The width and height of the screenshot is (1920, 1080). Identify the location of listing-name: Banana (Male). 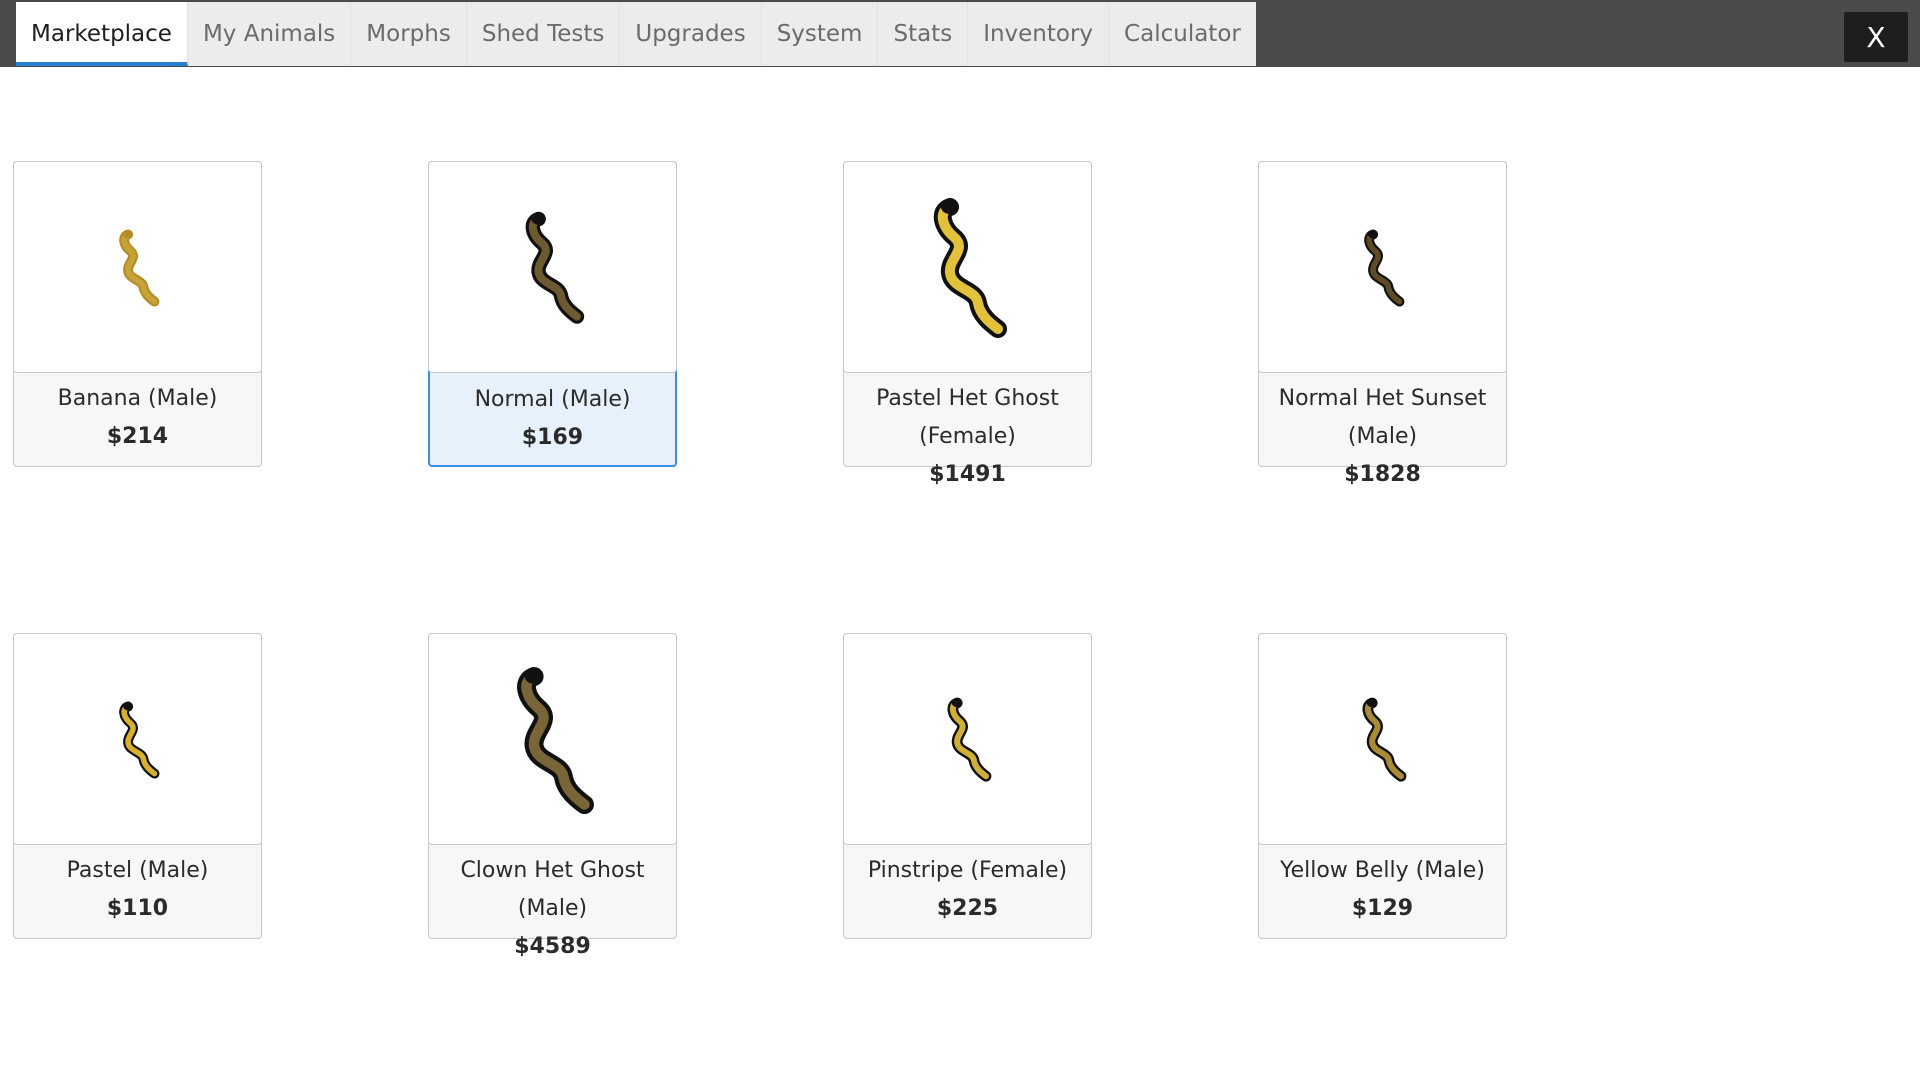
(137, 398).